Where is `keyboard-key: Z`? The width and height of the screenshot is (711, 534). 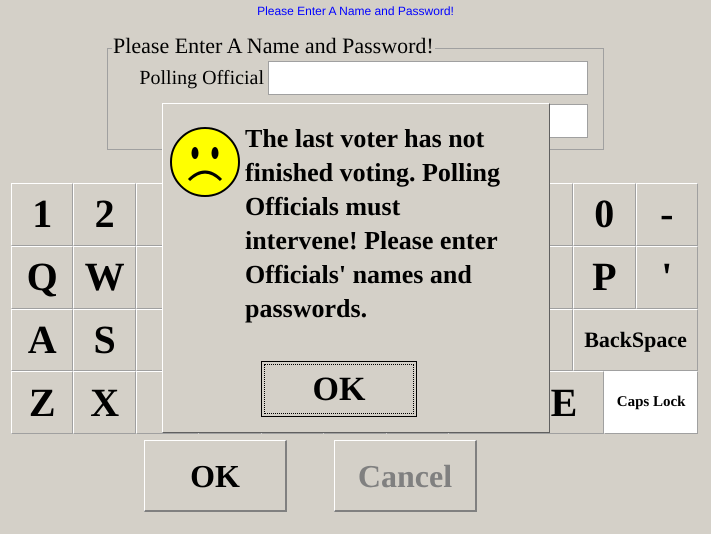 keyboard-key: Z is located at coordinates (42, 402).